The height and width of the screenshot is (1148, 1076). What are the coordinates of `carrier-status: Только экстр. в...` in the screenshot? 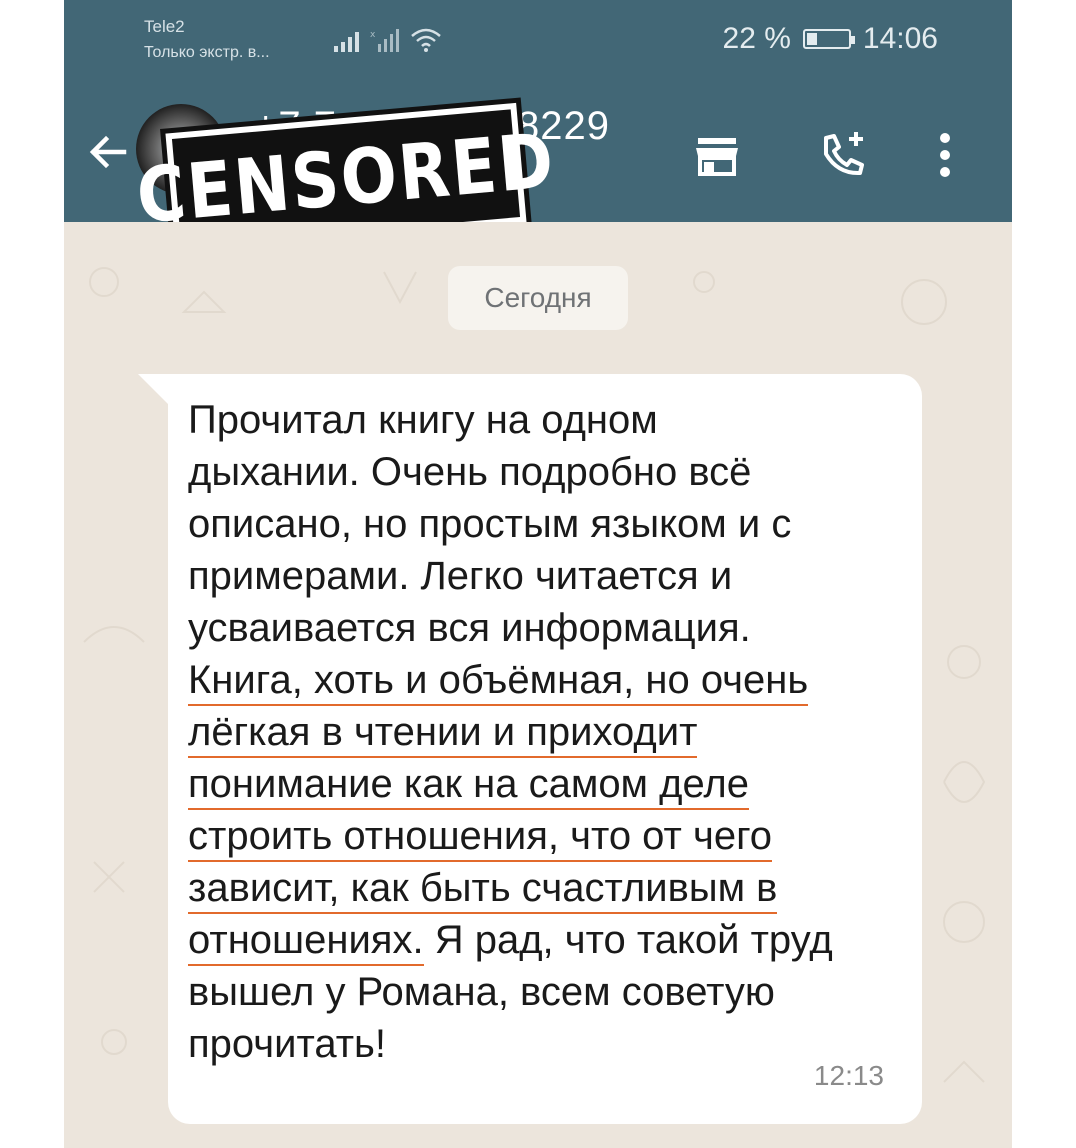 It's located at (207, 52).